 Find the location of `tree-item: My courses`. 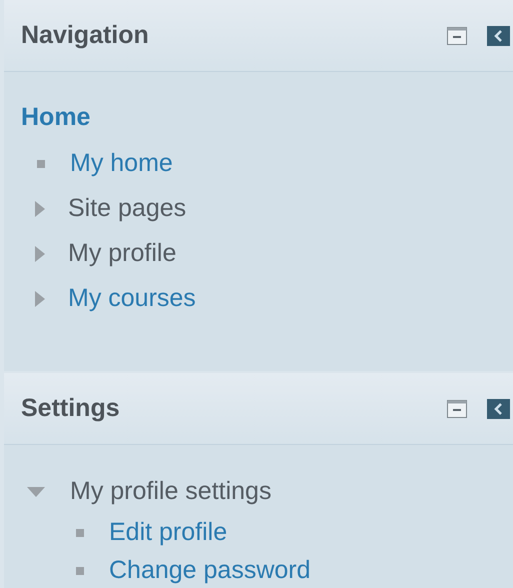

tree-item: My courses is located at coordinates (132, 299).